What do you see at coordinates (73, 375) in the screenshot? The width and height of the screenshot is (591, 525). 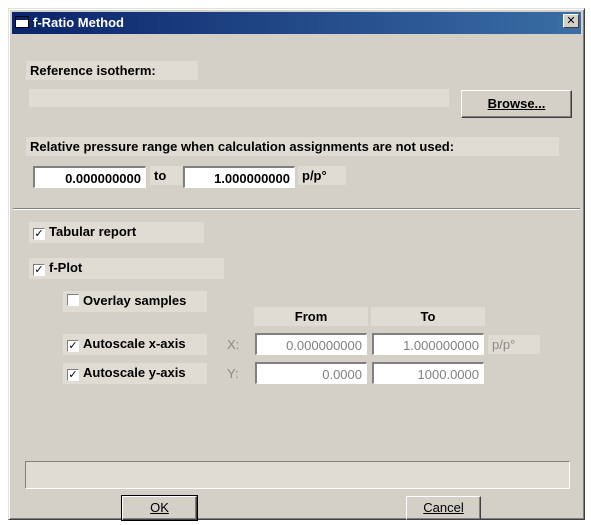 I see `autoscale-y-check-icon: ✓` at bounding box center [73, 375].